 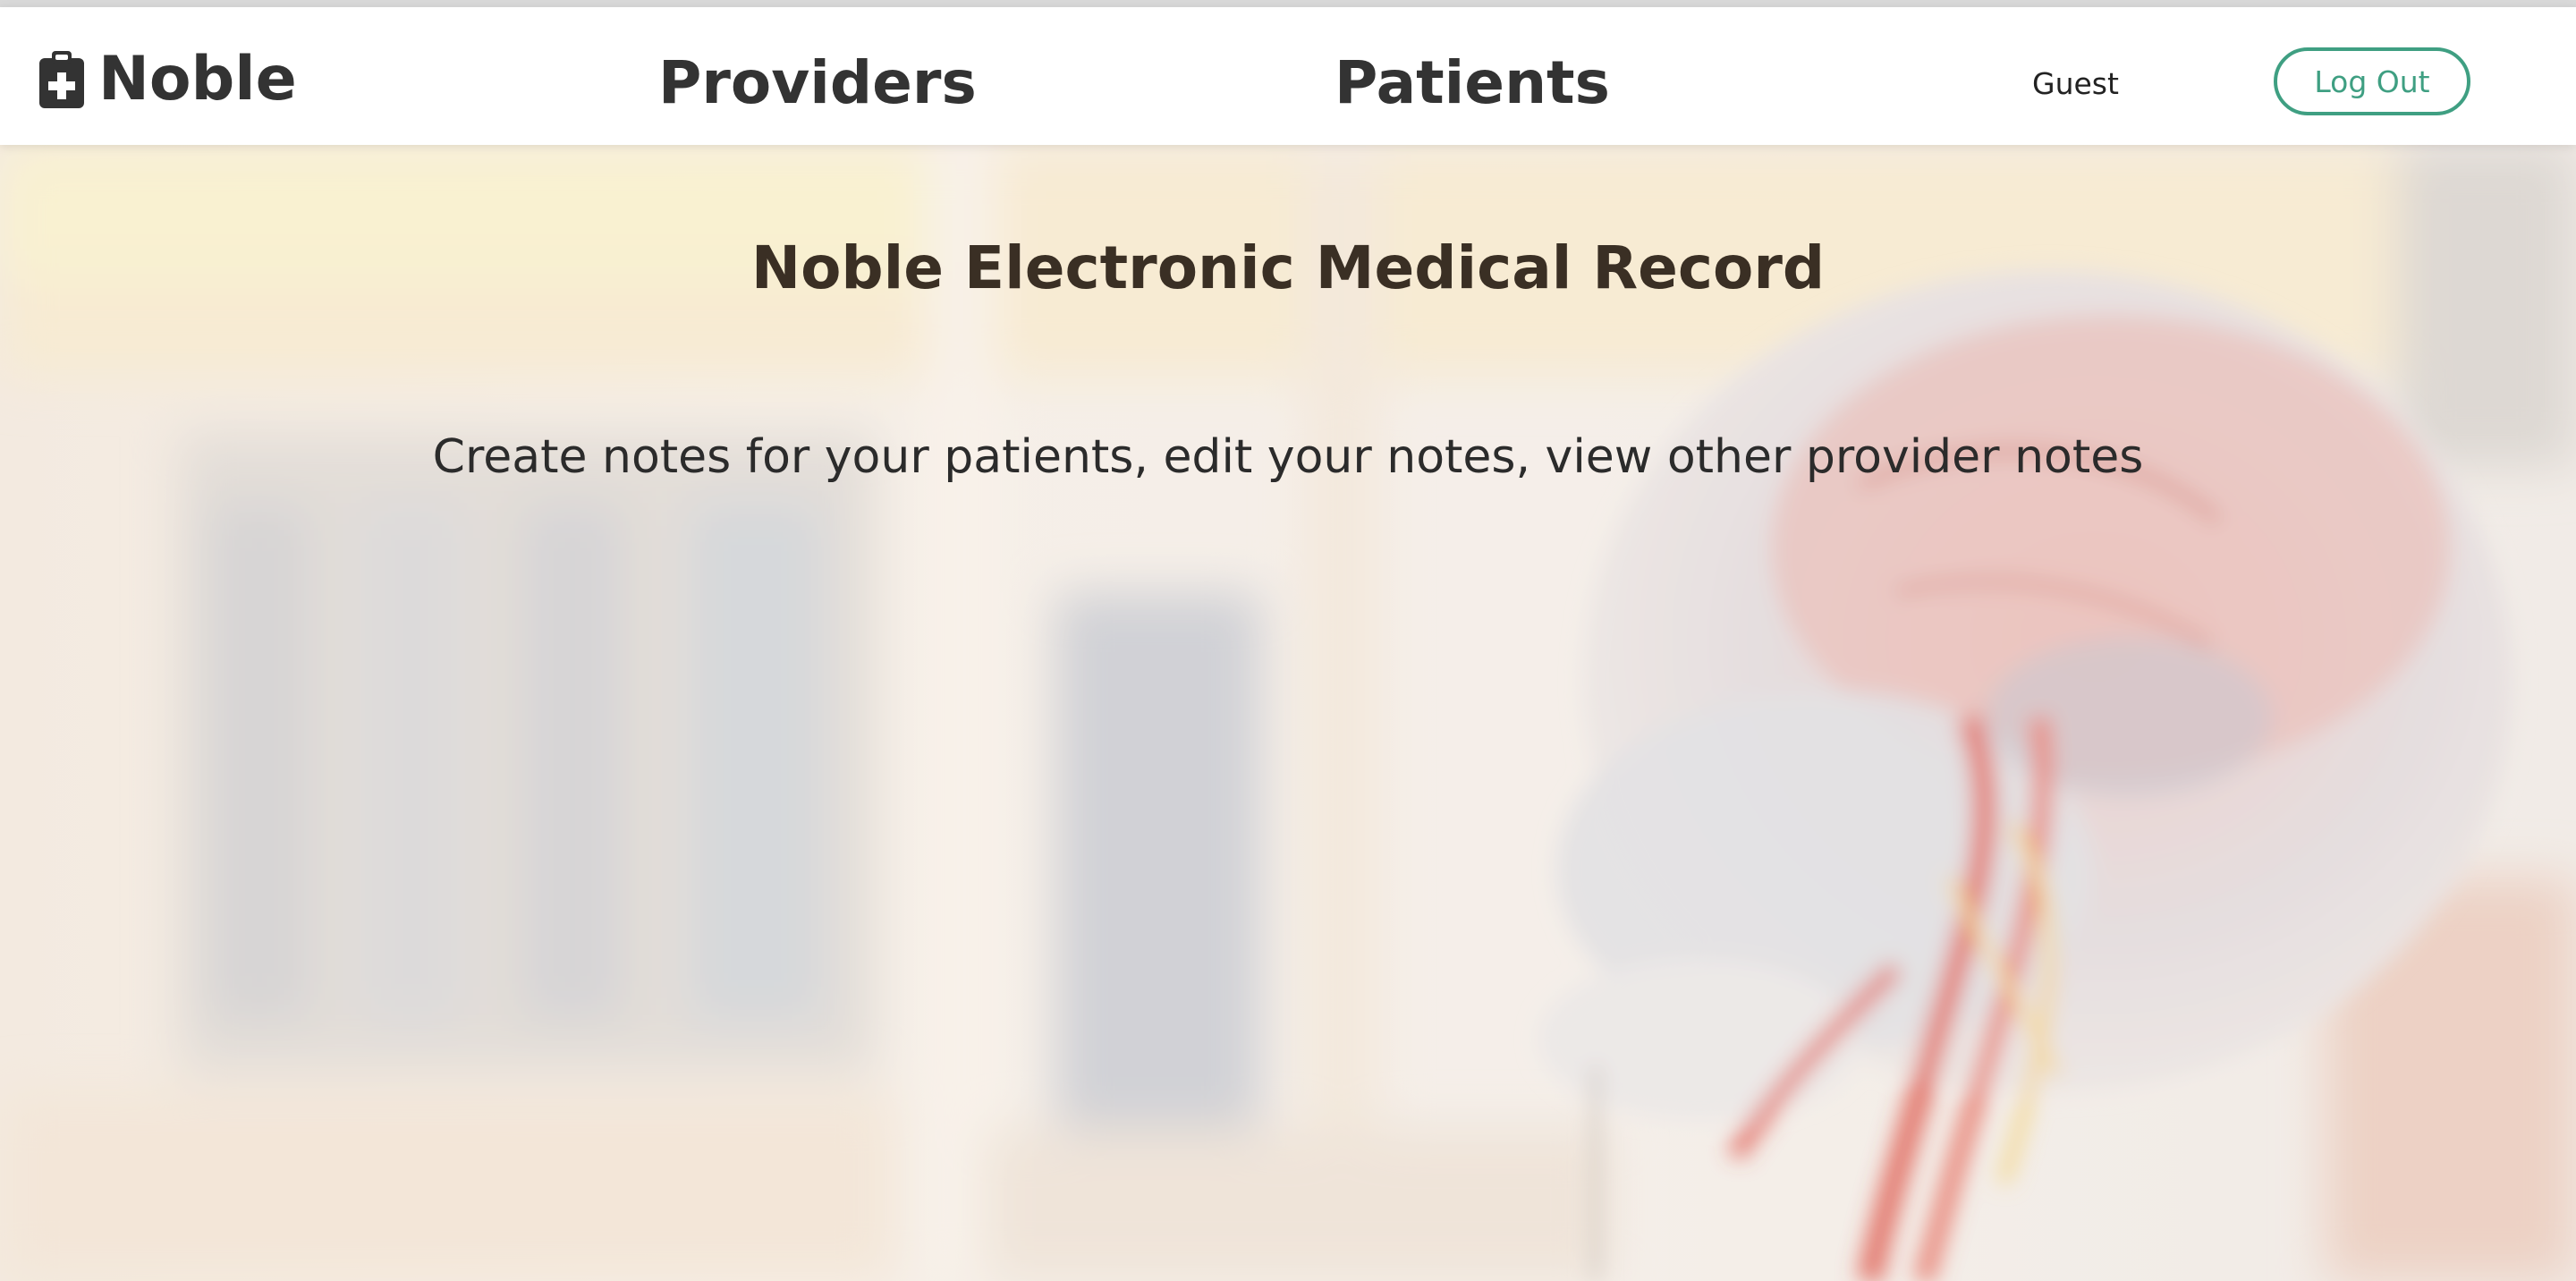 I want to click on nav-link-providers: Providers, so click(x=817, y=83).